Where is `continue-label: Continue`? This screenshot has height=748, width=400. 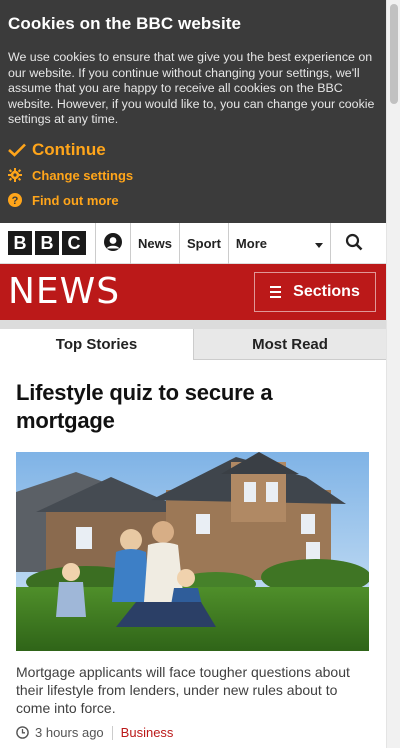
continue-label: Continue is located at coordinates (69, 149).